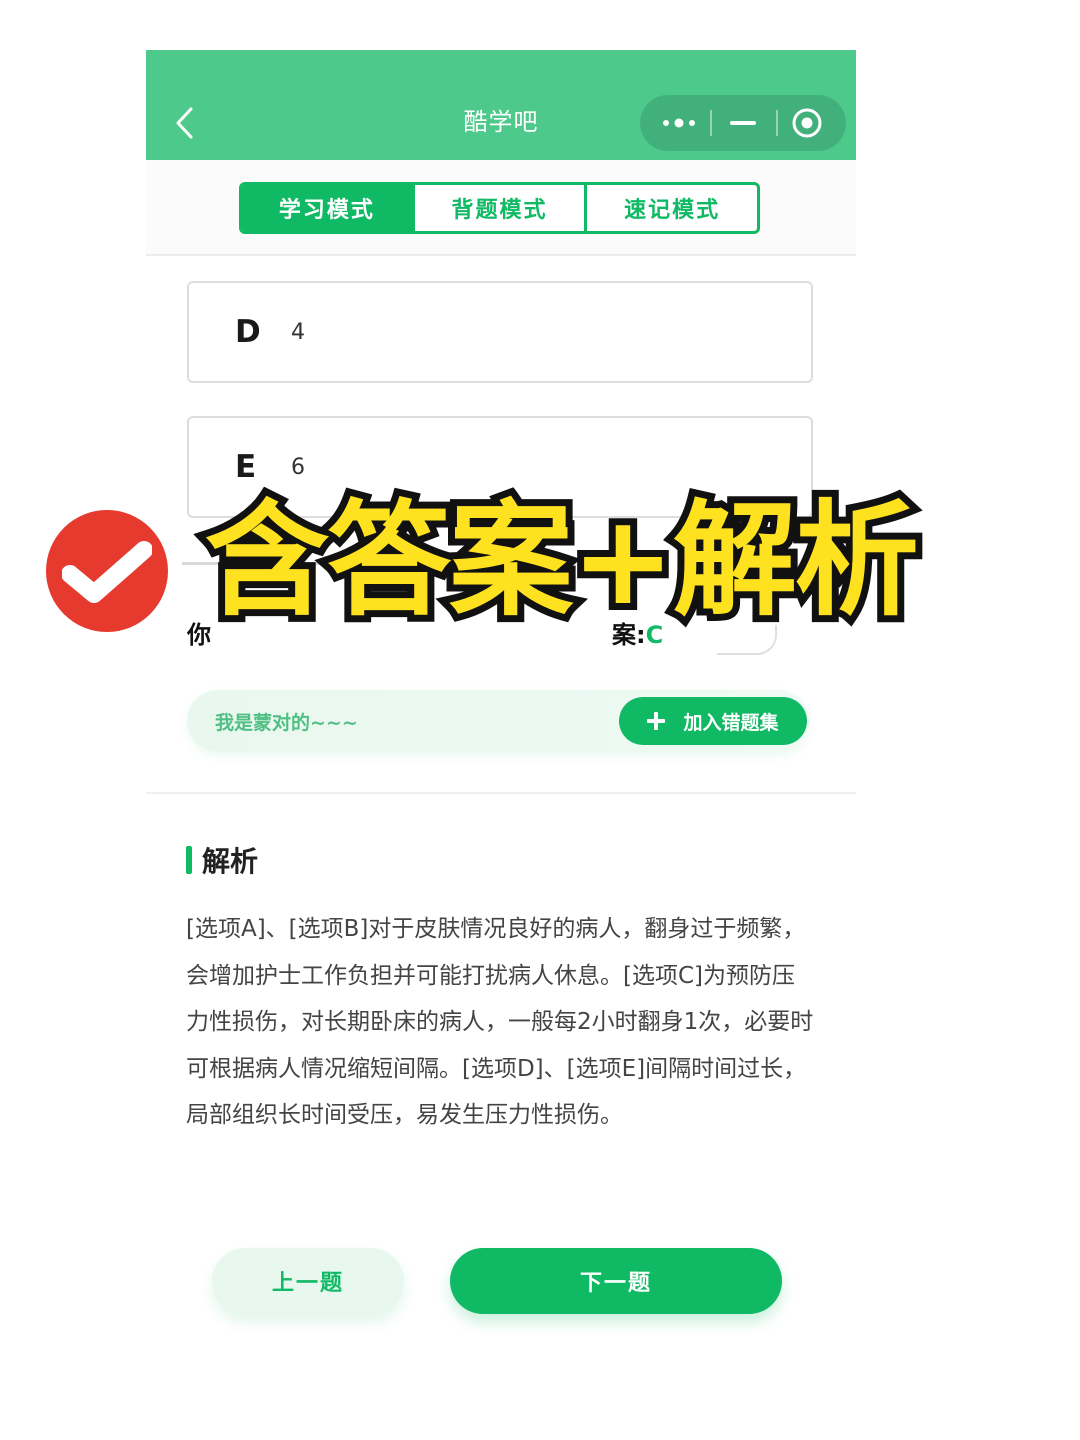 Image resolution: width=1080 pixels, height=1440 pixels. Describe the element at coordinates (501, 105) in the screenshot. I see `mini-program-header: 酷学吧` at that location.